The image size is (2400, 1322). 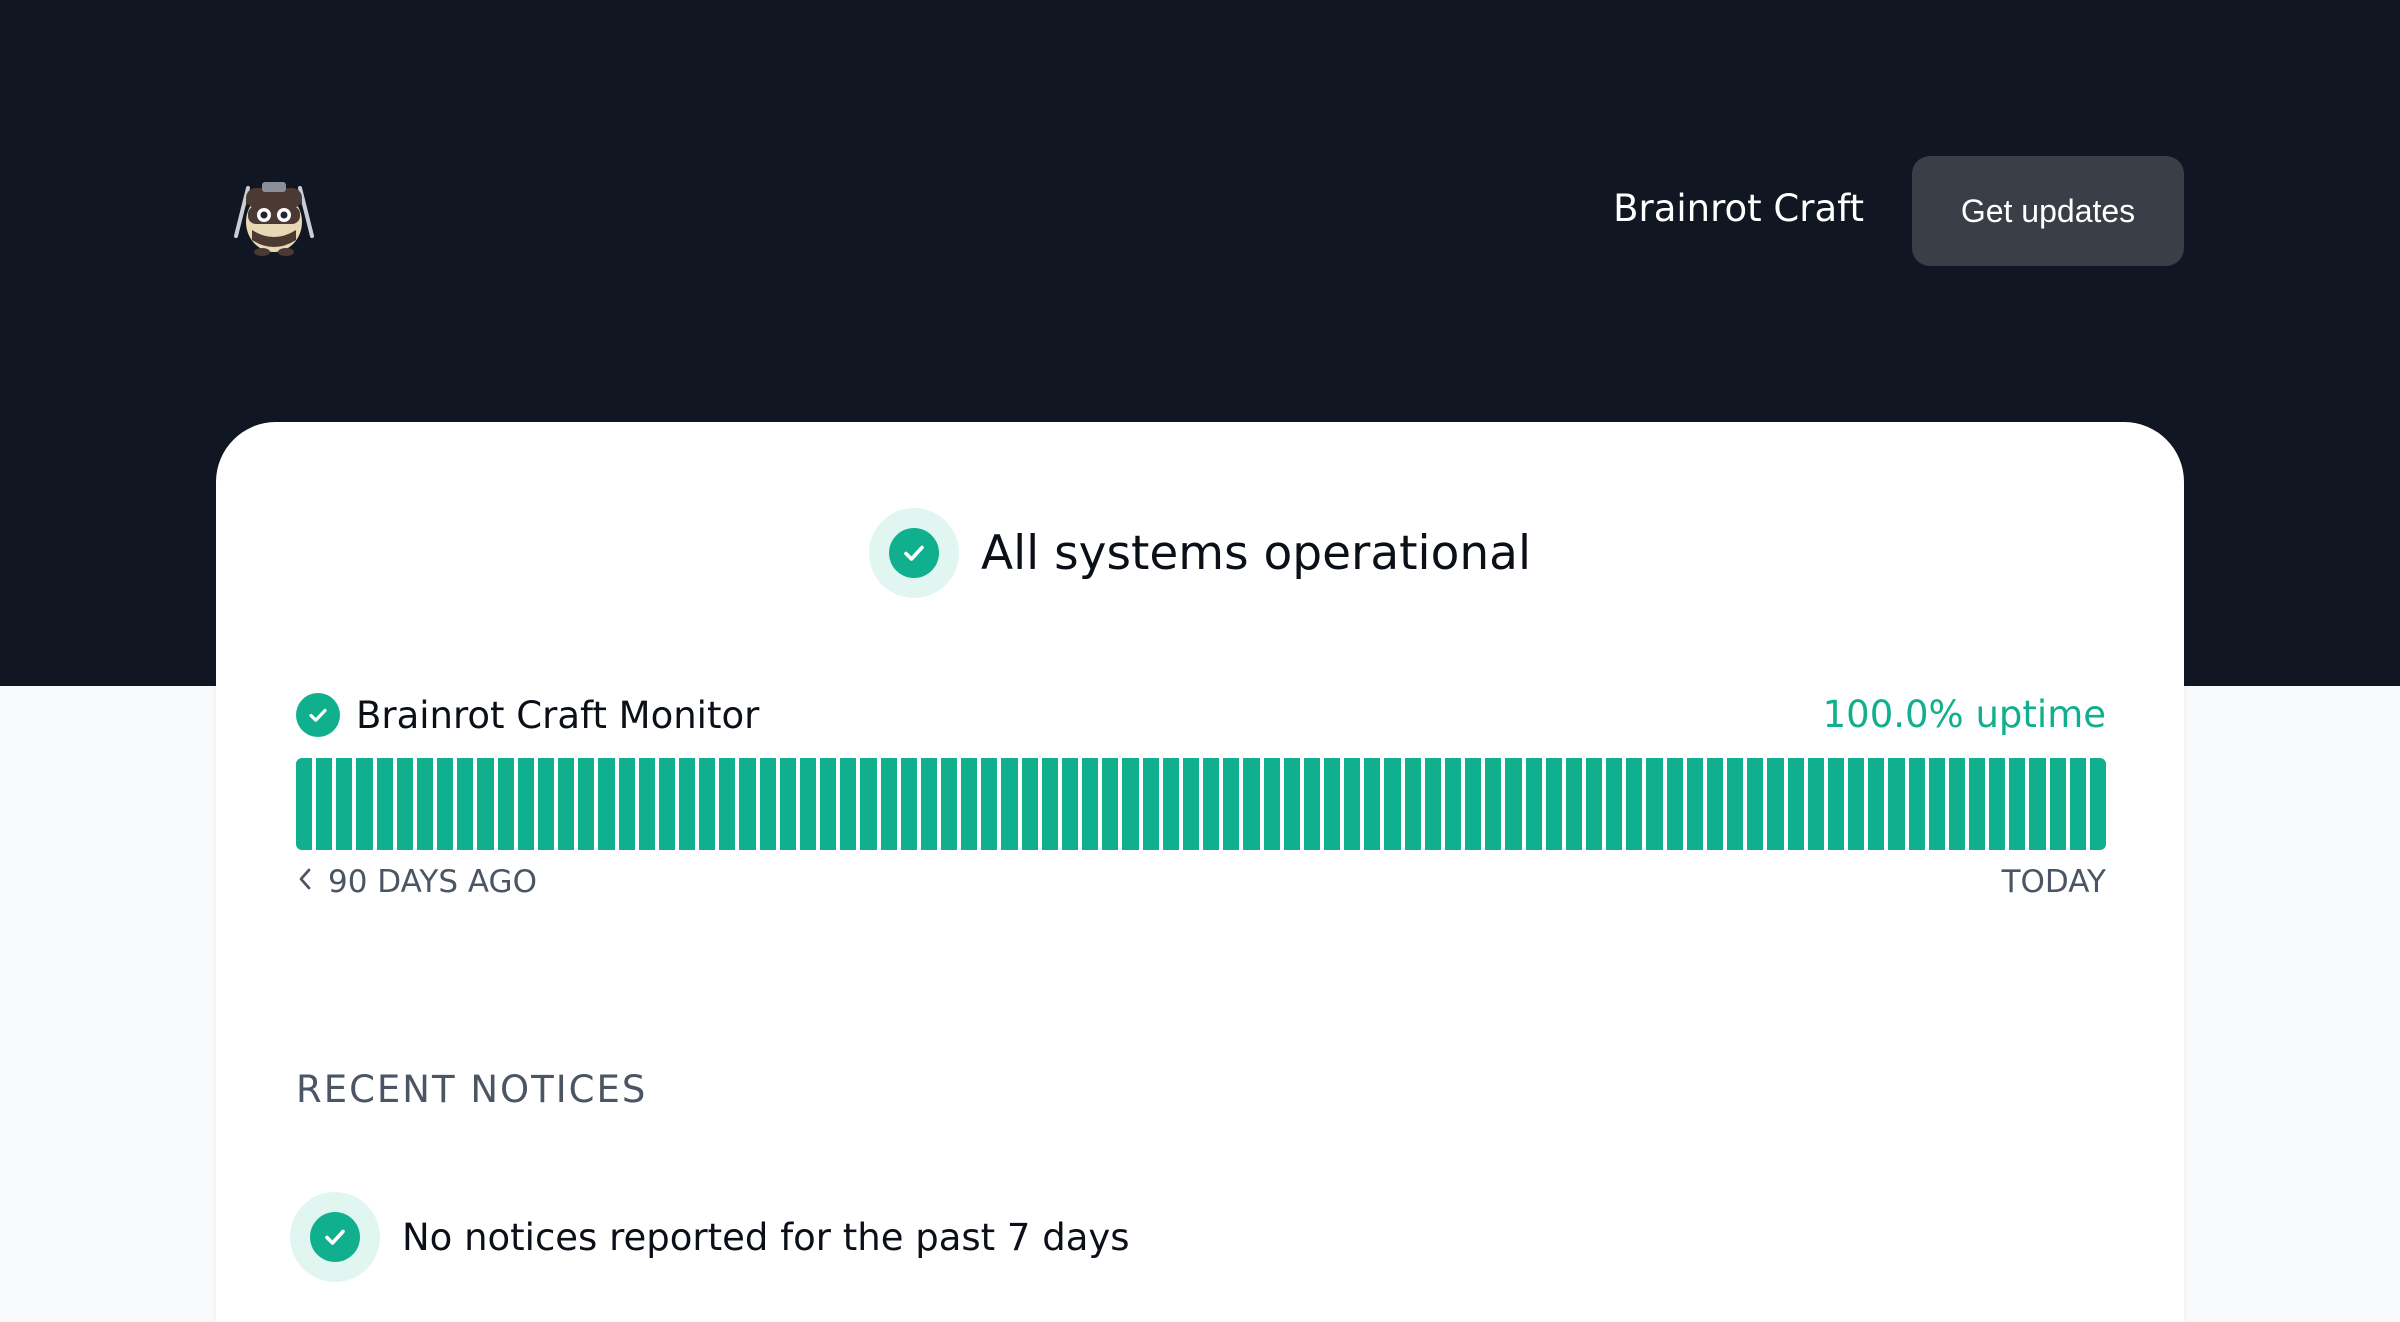 I want to click on get-updates-button: Get updates, so click(x=2048, y=211).